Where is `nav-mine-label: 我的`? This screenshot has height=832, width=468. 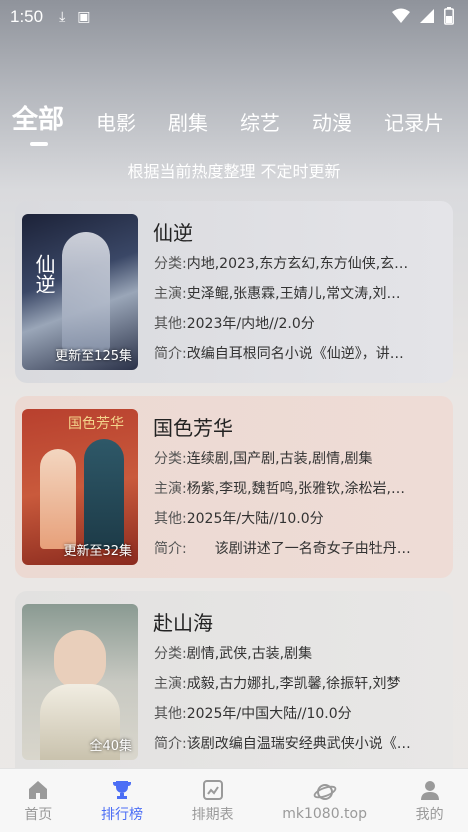
nav-mine-label: 我的 is located at coordinates (429, 814).